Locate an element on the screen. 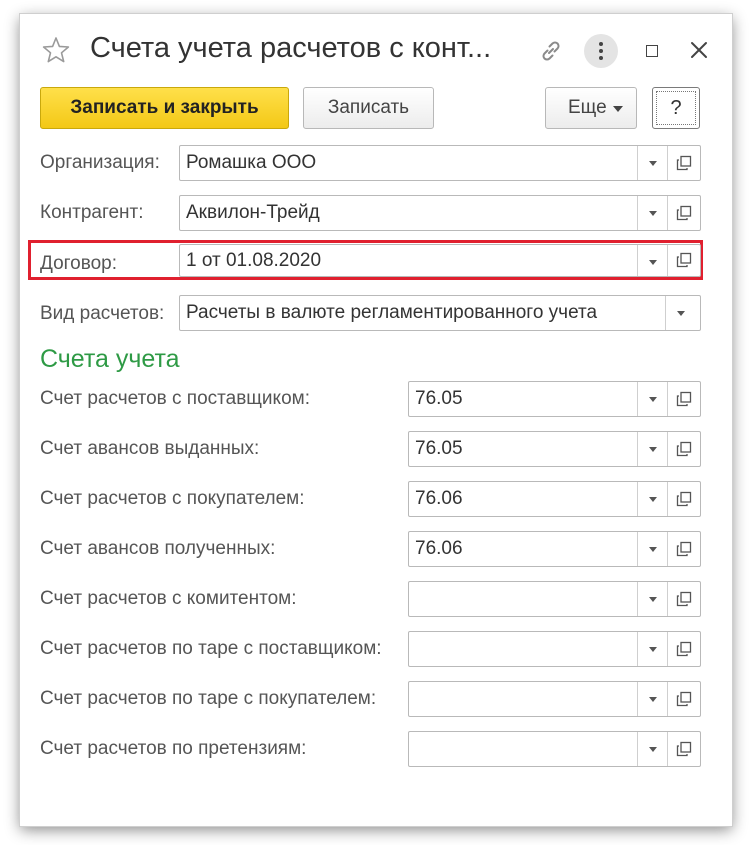  account-row-label: Счет расчетов по таре с покупателем: is located at coordinates (208, 698).